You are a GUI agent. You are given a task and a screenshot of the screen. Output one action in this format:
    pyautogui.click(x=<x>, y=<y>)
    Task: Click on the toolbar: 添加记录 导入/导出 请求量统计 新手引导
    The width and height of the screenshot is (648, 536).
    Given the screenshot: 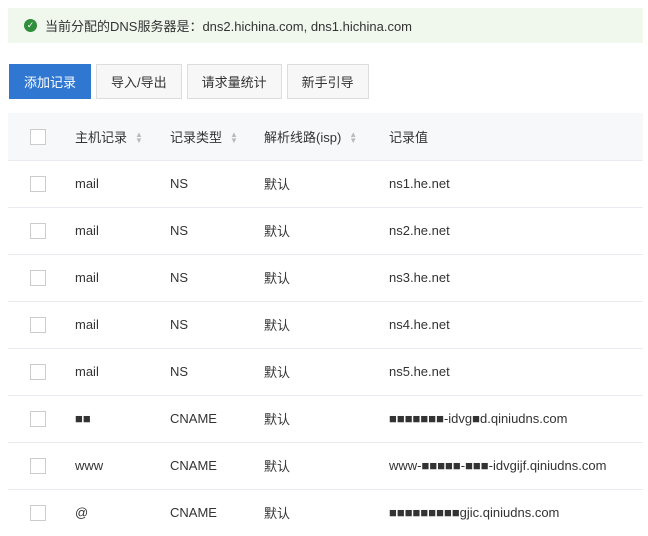 What is the action you would take?
    pyautogui.click(x=189, y=81)
    